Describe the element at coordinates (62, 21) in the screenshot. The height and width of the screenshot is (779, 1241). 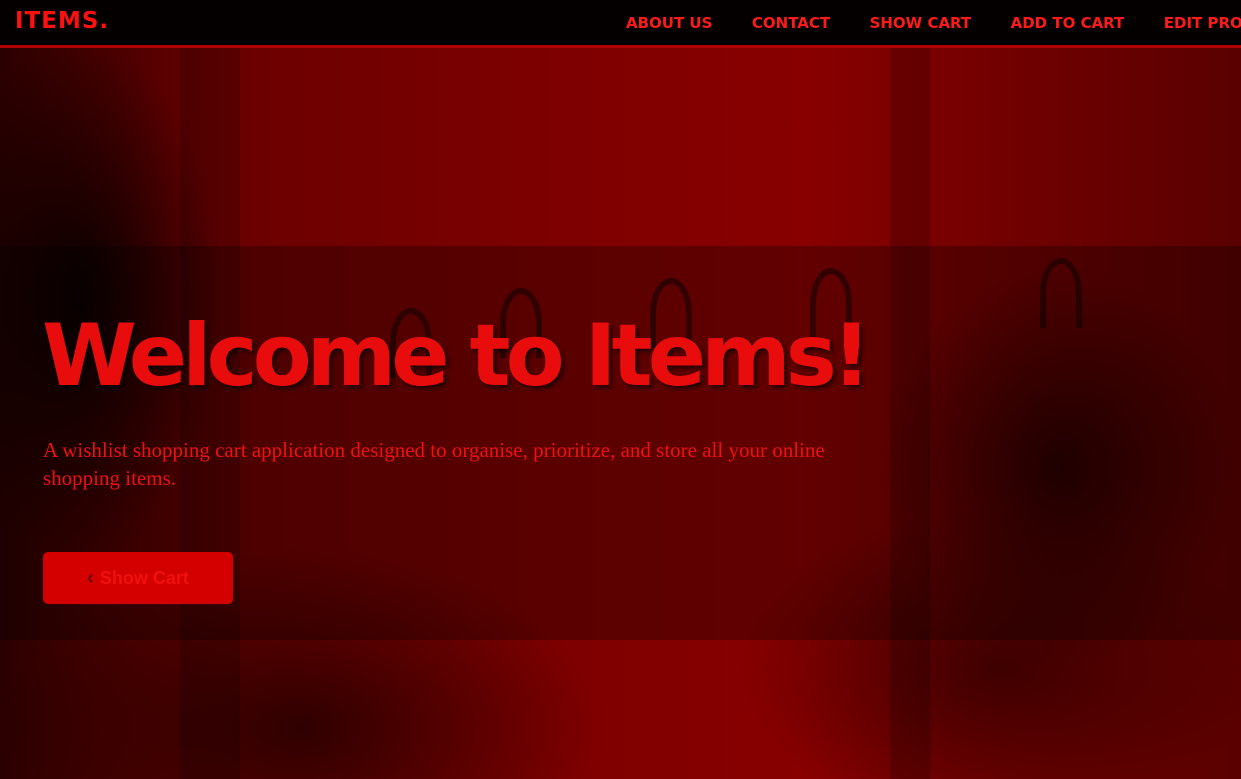
I see `brand-logo: ITEMS.` at that location.